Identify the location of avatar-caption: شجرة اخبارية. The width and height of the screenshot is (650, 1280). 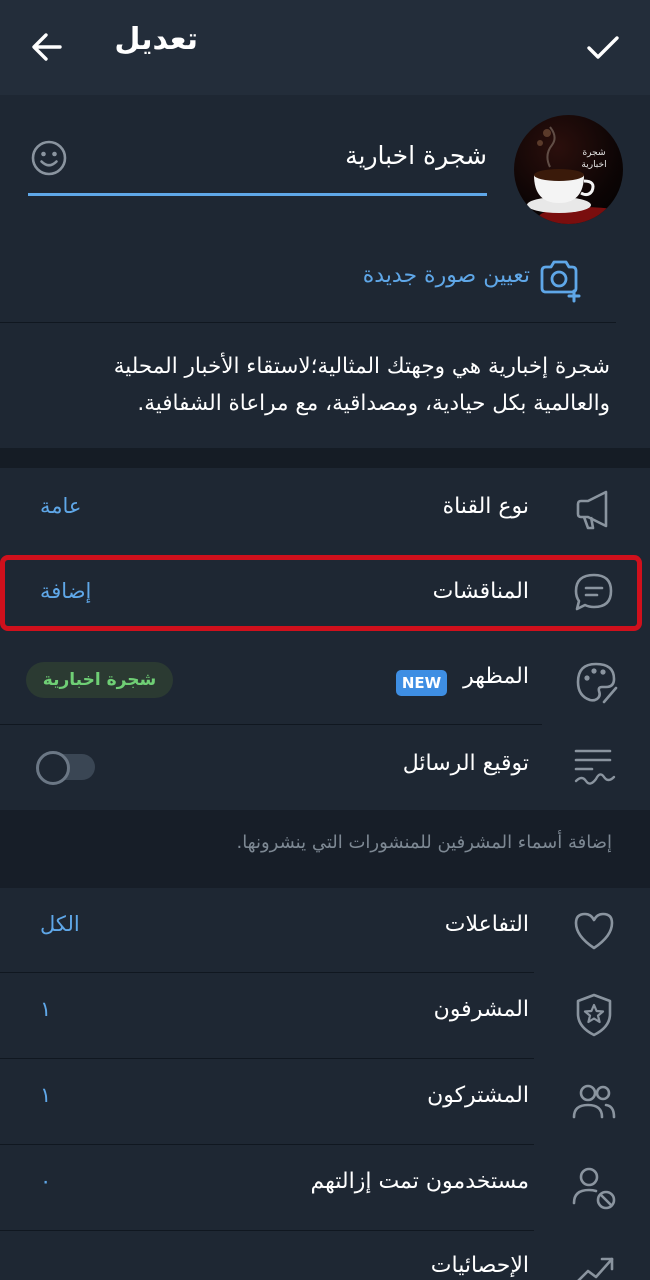
(594, 159).